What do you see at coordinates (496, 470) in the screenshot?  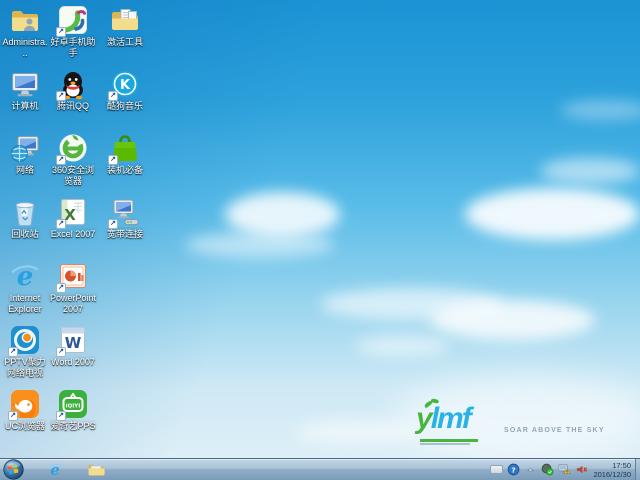 I see `language-indicator` at bounding box center [496, 470].